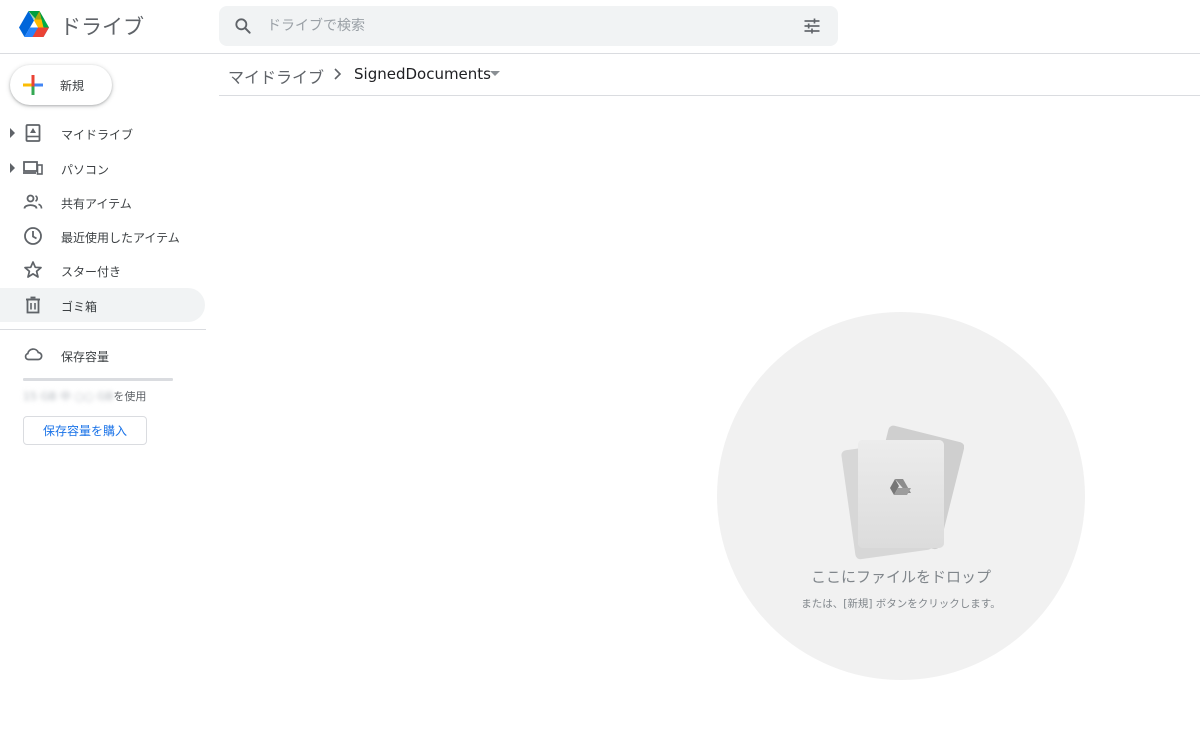 The width and height of the screenshot is (1200, 729). Describe the element at coordinates (33, 168) in the screenshot. I see `computers-icon` at that location.